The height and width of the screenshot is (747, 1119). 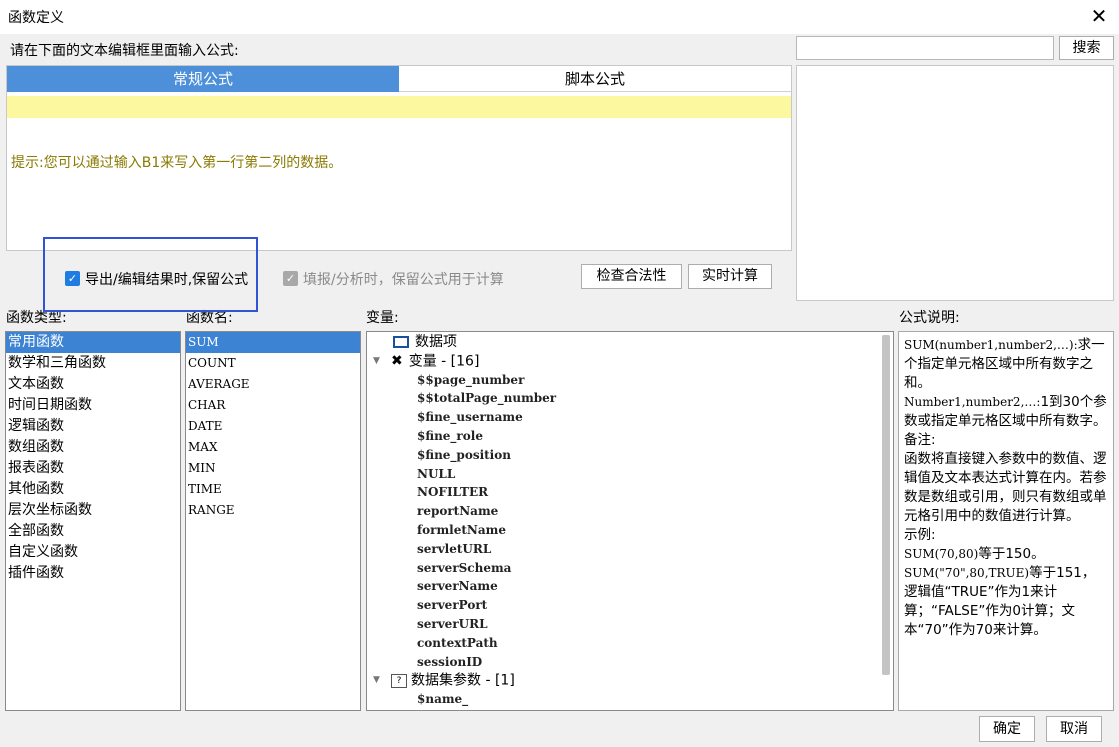 I want to click on variables-scrollbar, so click(x=886, y=505).